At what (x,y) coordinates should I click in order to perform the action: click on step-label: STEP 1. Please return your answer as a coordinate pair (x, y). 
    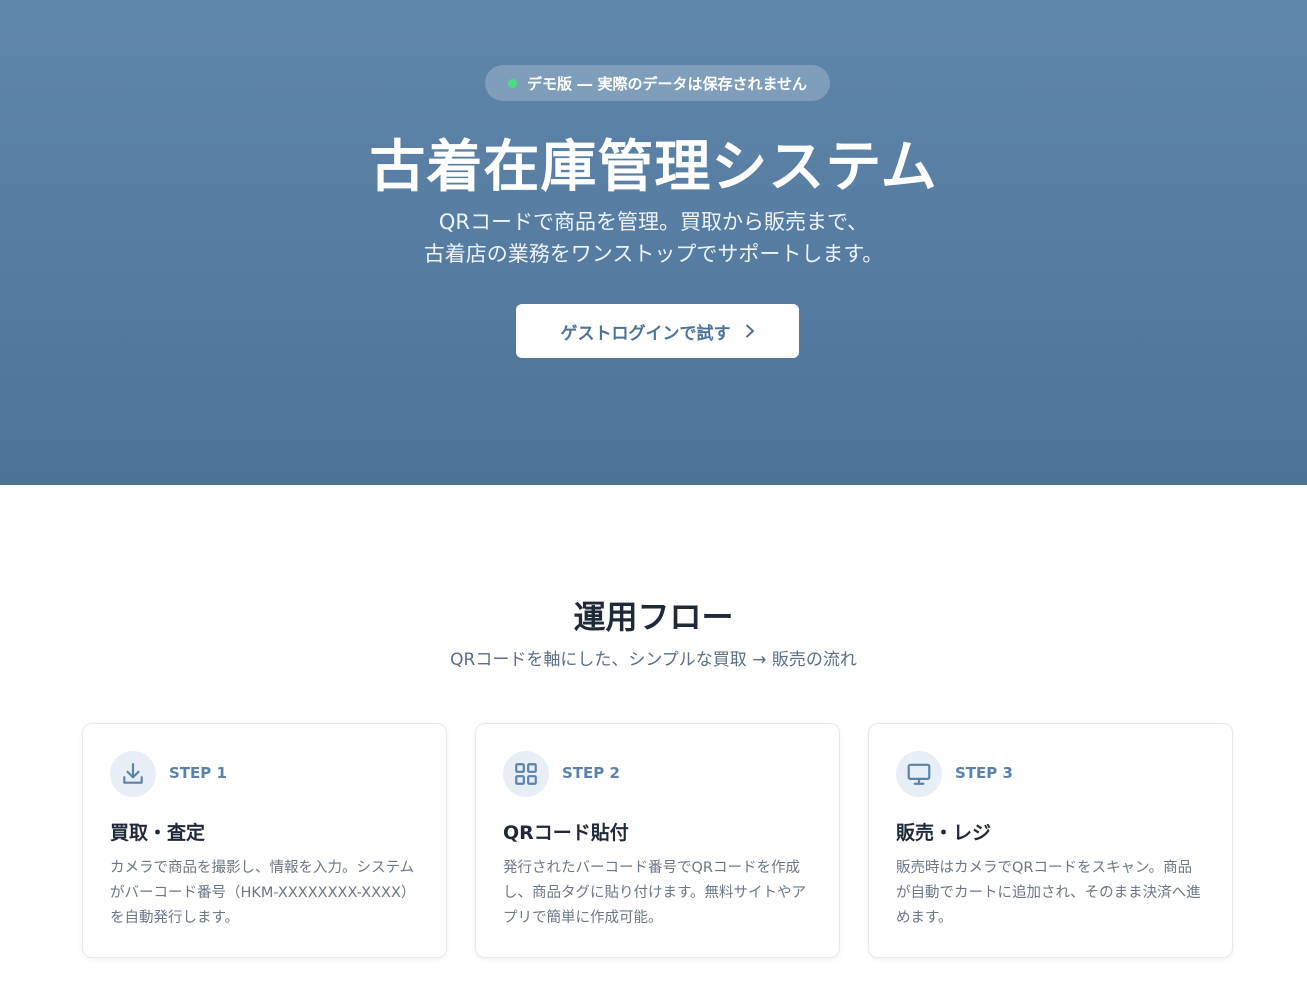
    Looking at the image, I should click on (198, 773).